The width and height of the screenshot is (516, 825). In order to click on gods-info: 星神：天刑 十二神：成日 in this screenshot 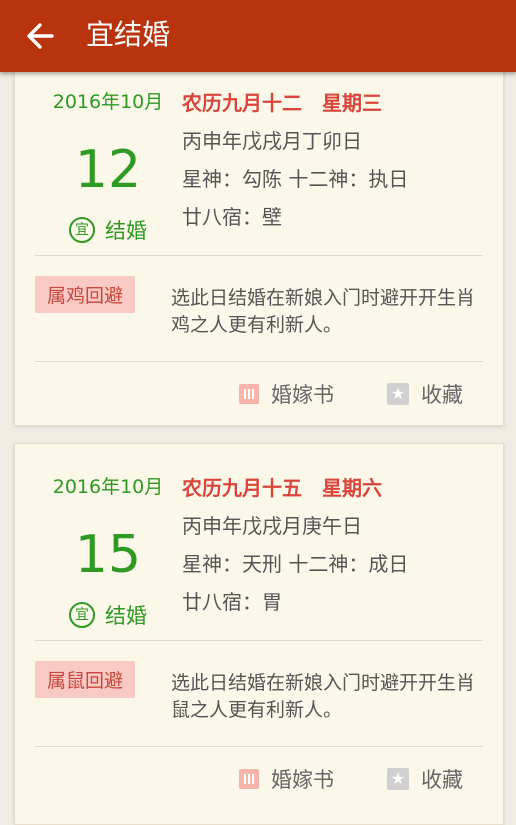, I will do `click(295, 564)`.